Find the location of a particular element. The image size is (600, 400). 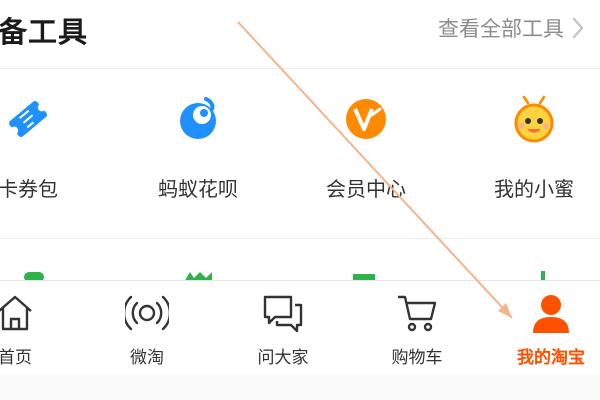

tab-label: 购物车 is located at coordinates (417, 358).